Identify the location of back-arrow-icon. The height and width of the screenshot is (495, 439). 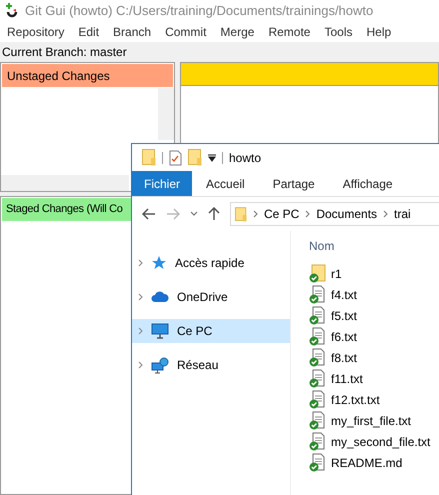
(149, 214).